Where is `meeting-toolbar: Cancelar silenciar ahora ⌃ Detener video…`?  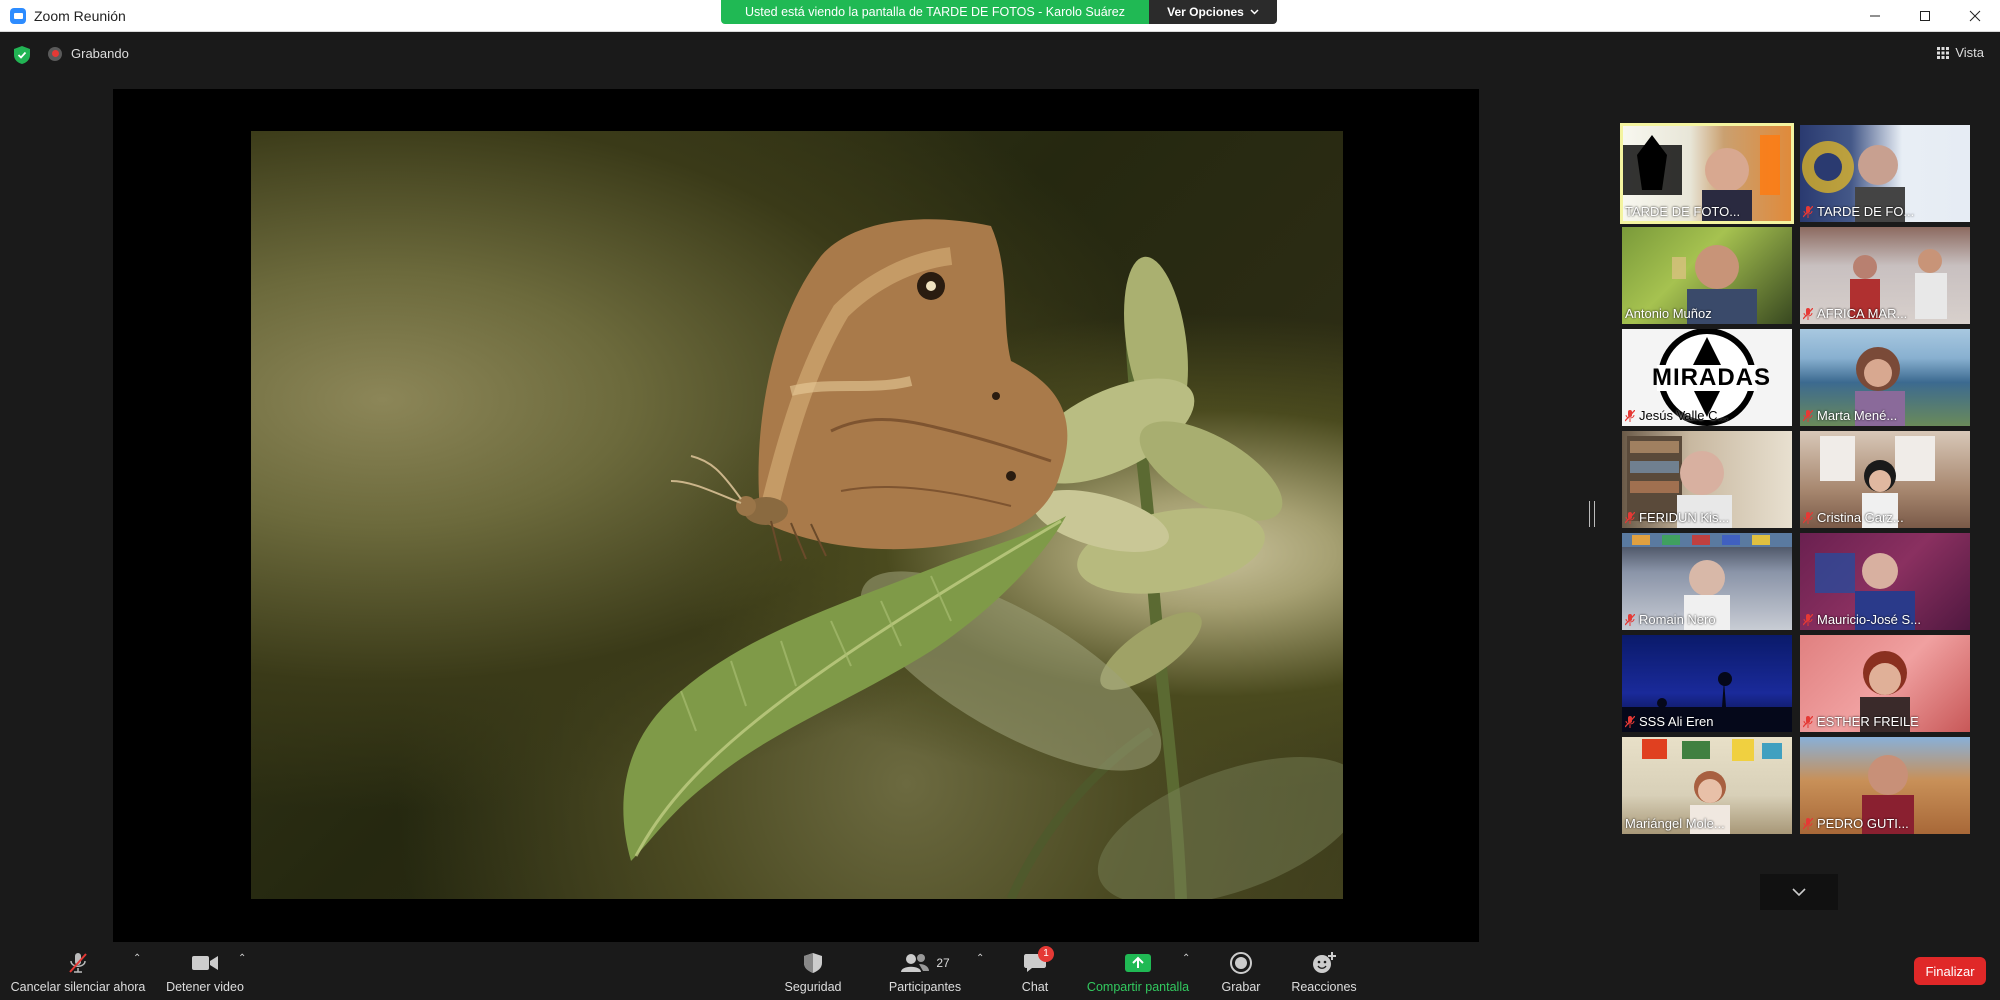
meeting-toolbar: Cancelar silenciar ahora ⌃ Detener video… is located at coordinates (1000, 972).